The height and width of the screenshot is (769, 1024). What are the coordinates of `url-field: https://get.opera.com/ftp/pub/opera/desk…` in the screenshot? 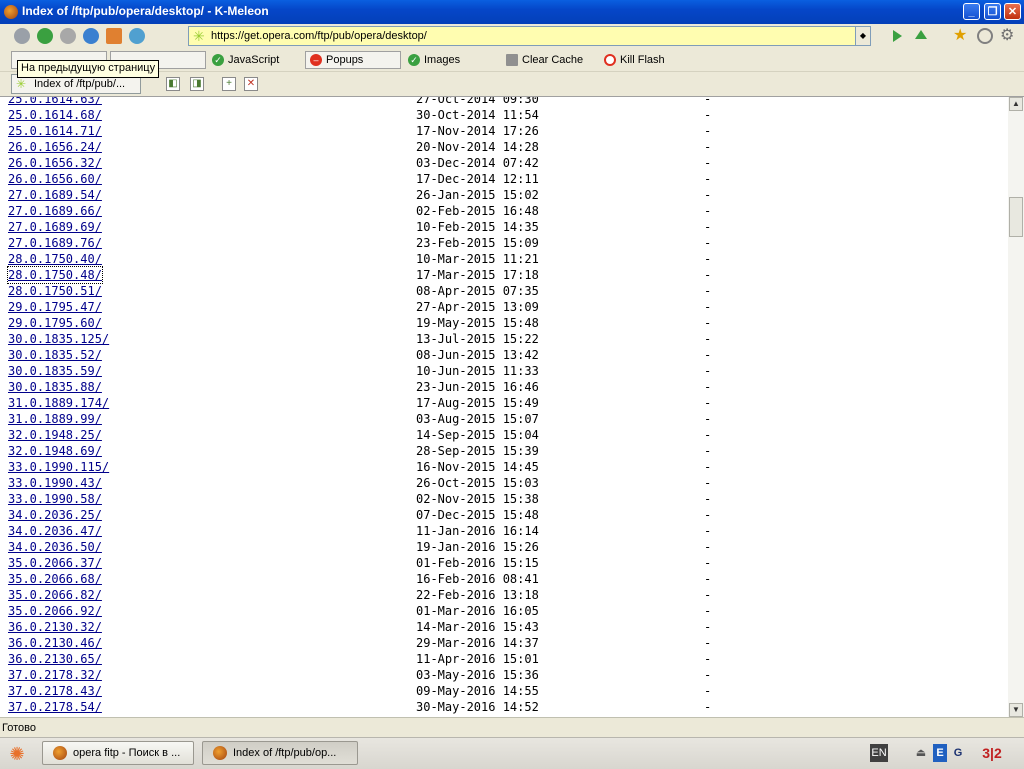 It's located at (319, 36).